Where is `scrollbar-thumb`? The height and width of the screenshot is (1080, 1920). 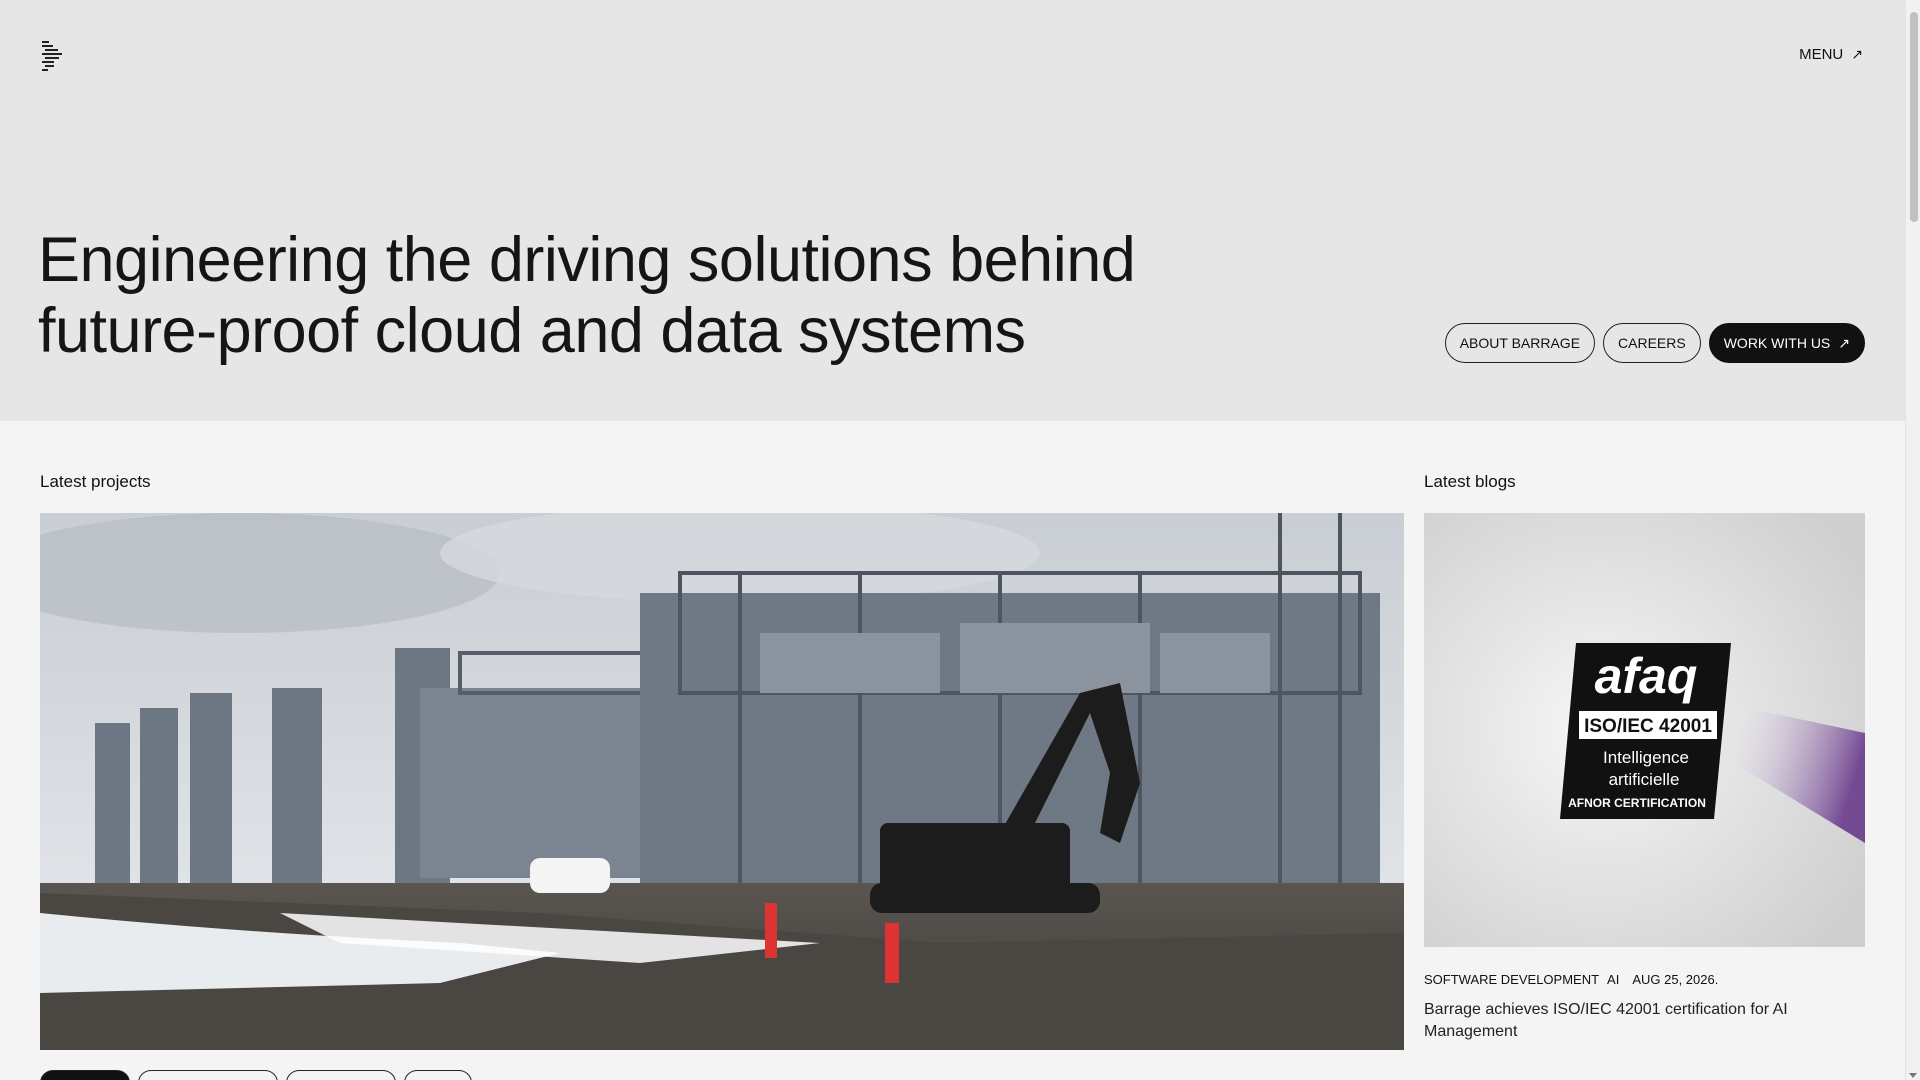
scrollbar-thumb is located at coordinates (1914, 117).